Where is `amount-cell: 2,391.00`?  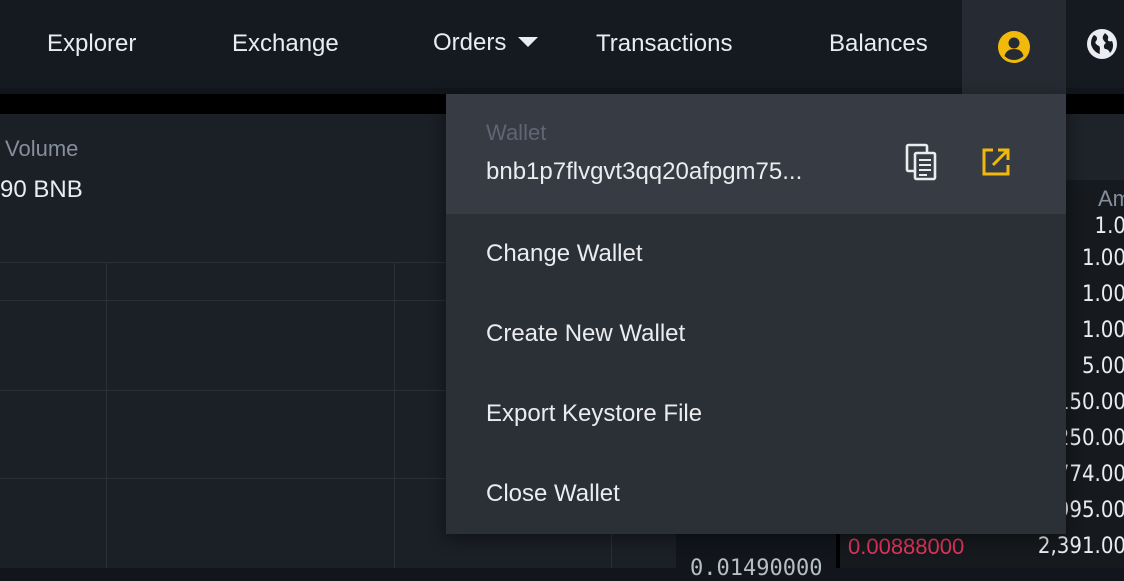 amount-cell: 2,391.00 is located at coordinates (1080, 546).